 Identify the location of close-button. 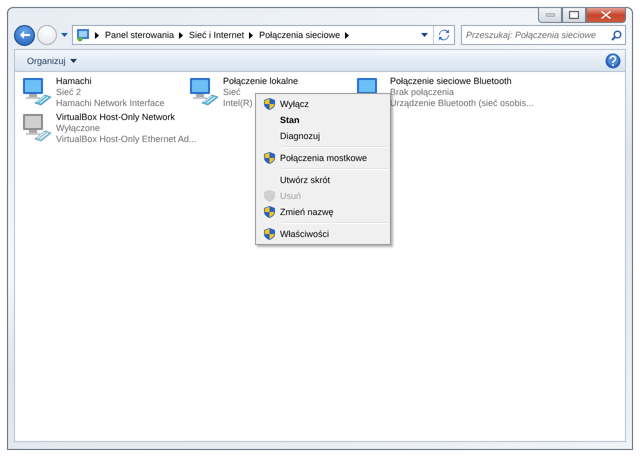
(606, 15).